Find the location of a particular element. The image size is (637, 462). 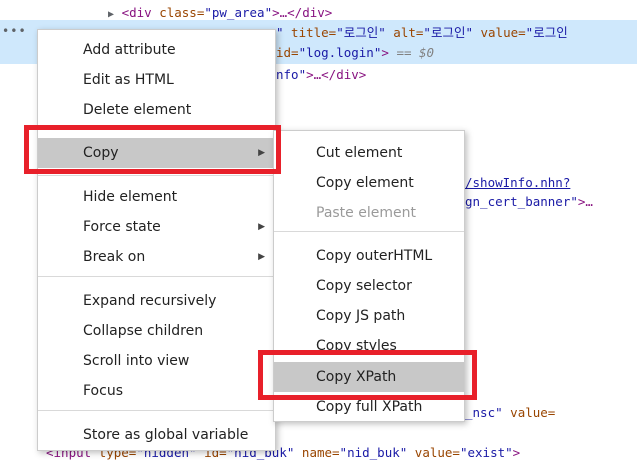

copy-xpath-highlight-box is located at coordinates (367, 375).